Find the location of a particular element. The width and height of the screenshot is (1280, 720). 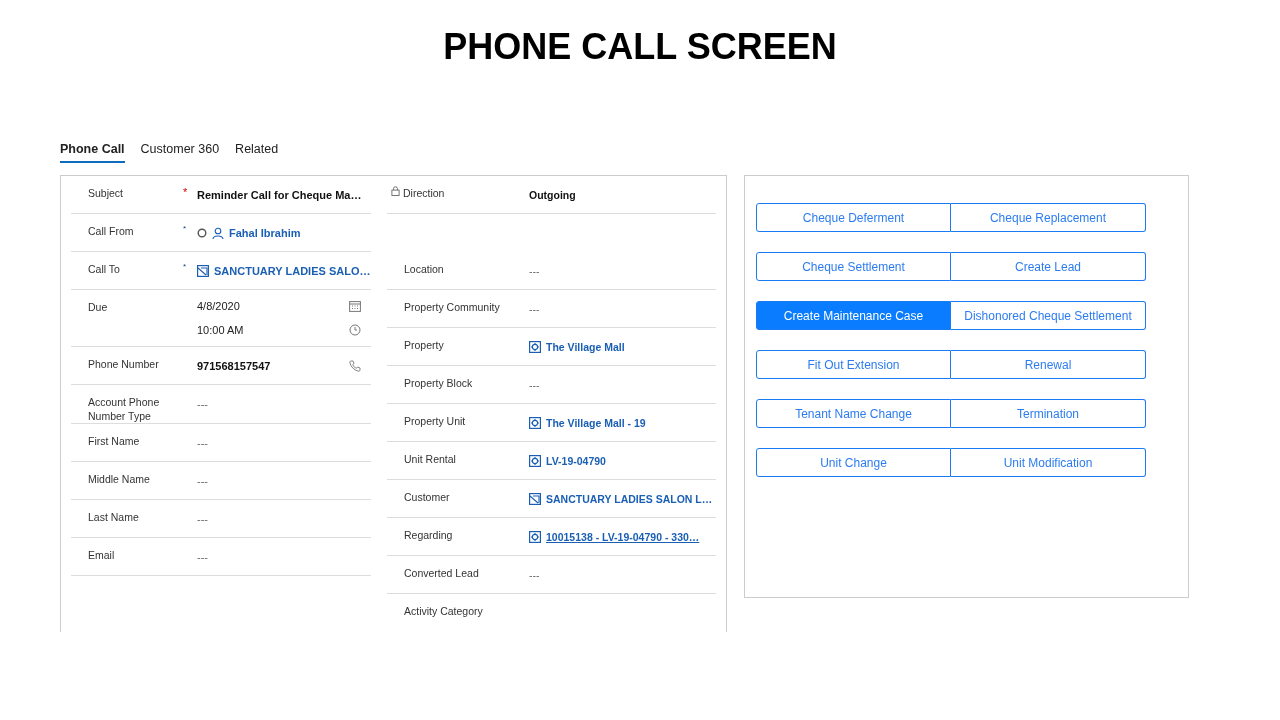

field-label: First Name is located at coordinates (114, 441).